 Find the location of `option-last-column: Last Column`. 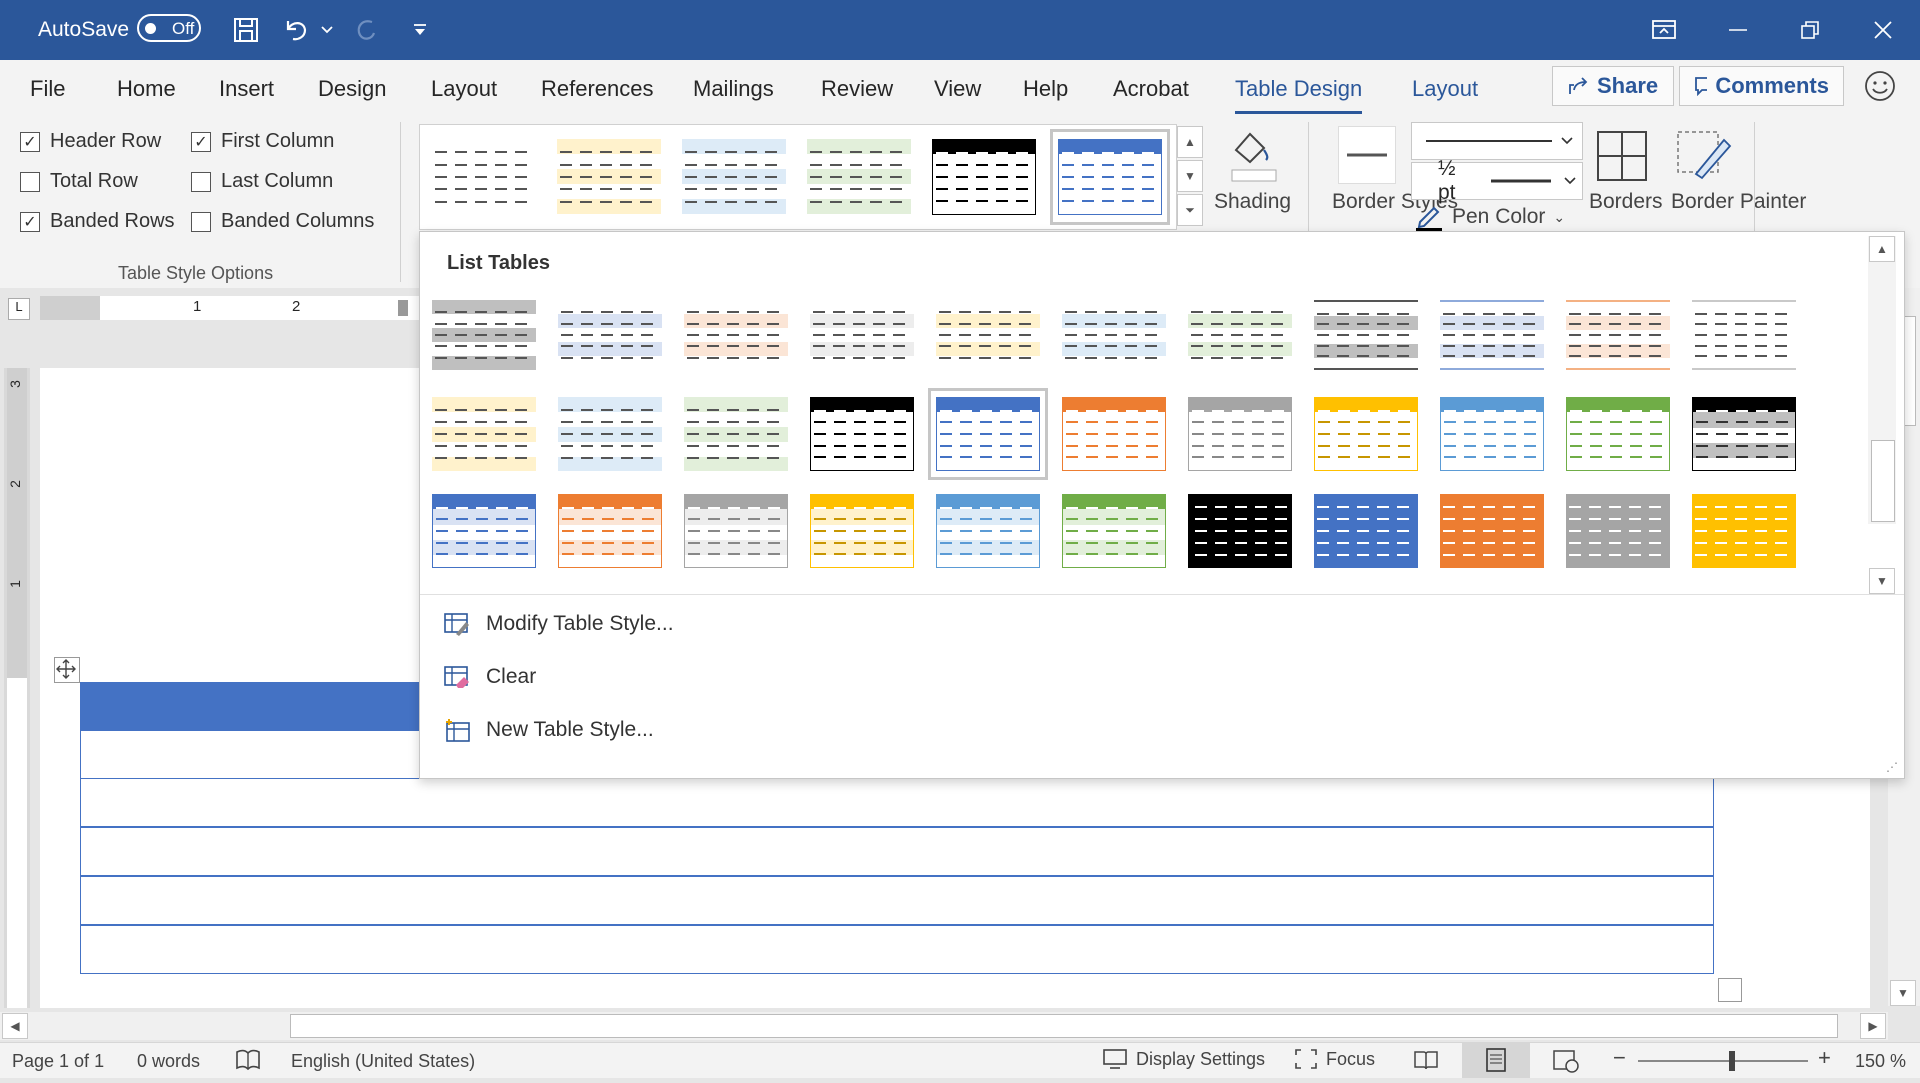

option-last-column: Last Column is located at coordinates (262, 181).